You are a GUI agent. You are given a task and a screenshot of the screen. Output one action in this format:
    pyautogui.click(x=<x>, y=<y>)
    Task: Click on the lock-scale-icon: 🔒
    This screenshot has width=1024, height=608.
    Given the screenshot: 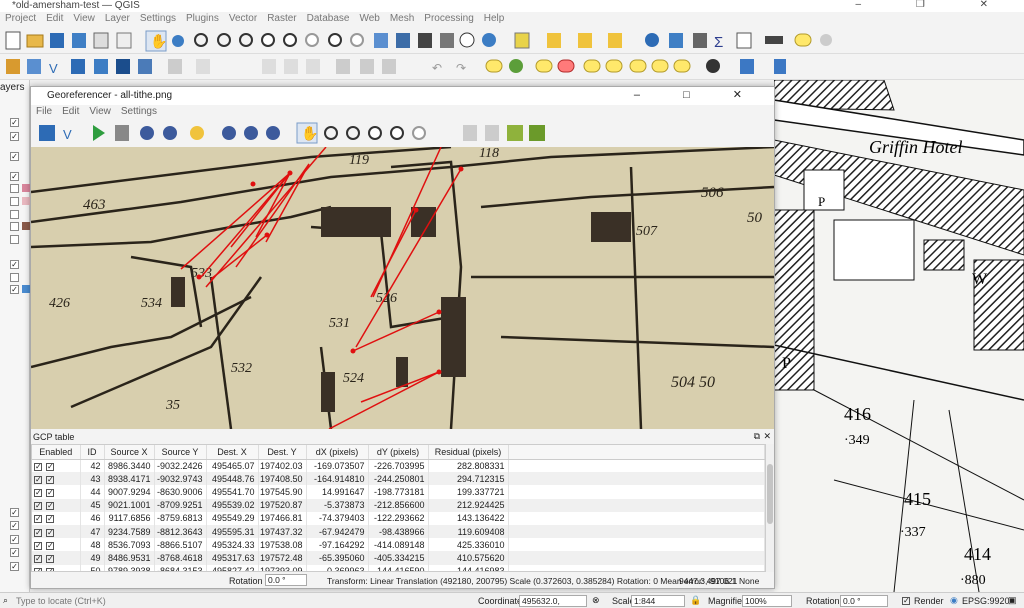 What is the action you would take?
    pyautogui.click(x=695, y=600)
    